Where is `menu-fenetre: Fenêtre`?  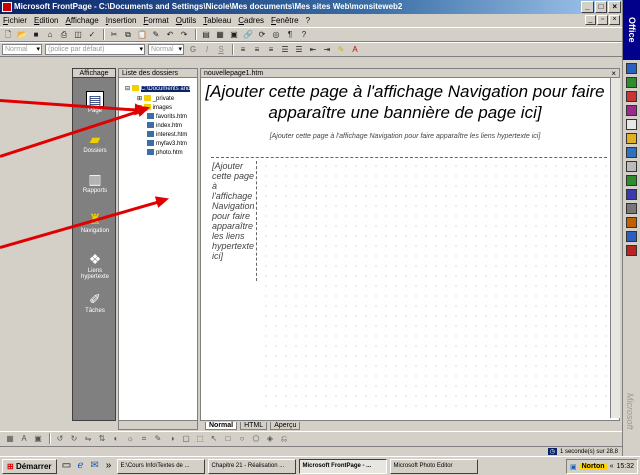 menu-fenetre: Fenêtre is located at coordinates (285, 20).